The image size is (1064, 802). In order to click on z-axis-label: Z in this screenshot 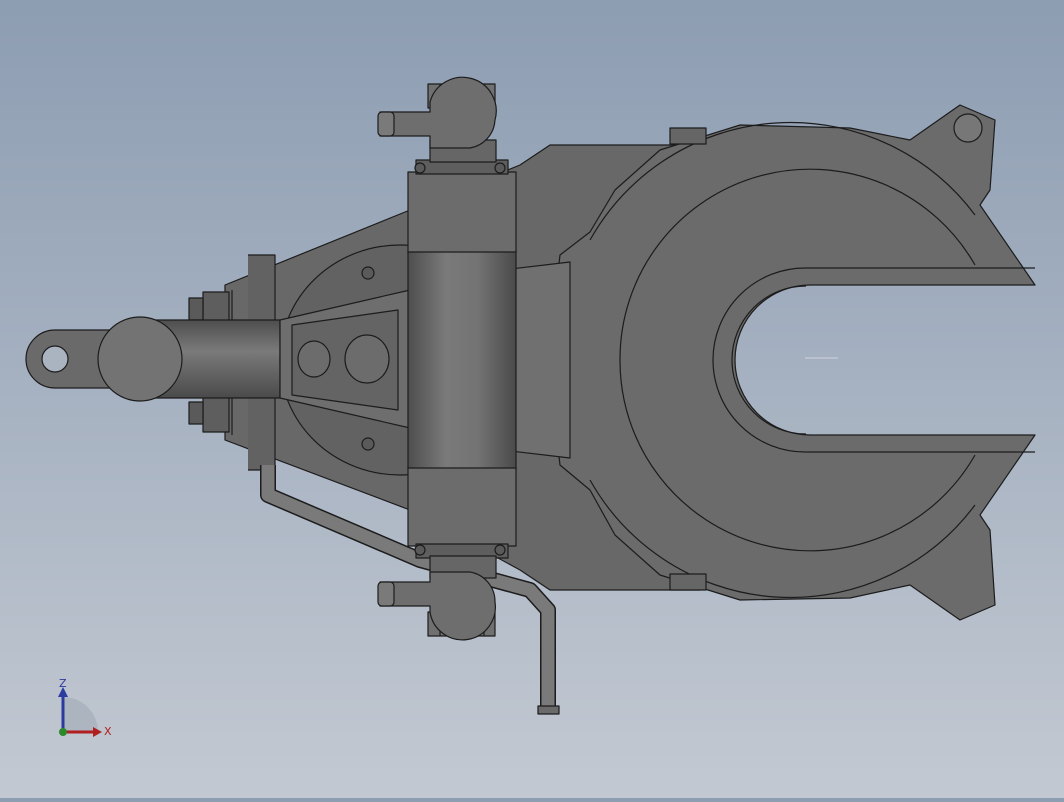, I will do `click(63, 683)`.